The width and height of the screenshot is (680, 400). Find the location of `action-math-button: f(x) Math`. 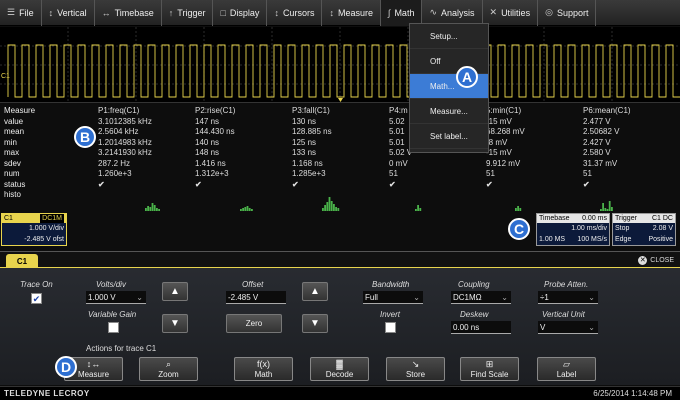

action-math-button: f(x) Math is located at coordinates (263, 369).